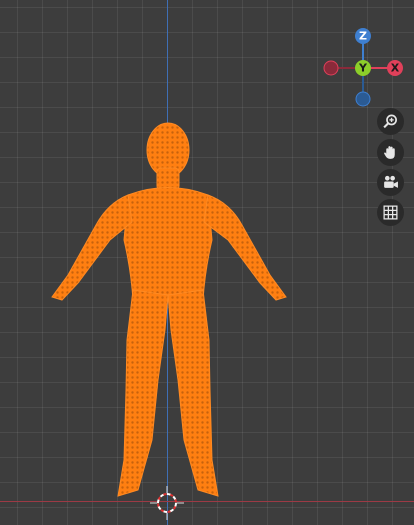 This screenshot has width=414, height=525. What do you see at coordinates (92, 247) in the screenshot?
I see `mesh-left-arm` at bounding box center [92, 247].